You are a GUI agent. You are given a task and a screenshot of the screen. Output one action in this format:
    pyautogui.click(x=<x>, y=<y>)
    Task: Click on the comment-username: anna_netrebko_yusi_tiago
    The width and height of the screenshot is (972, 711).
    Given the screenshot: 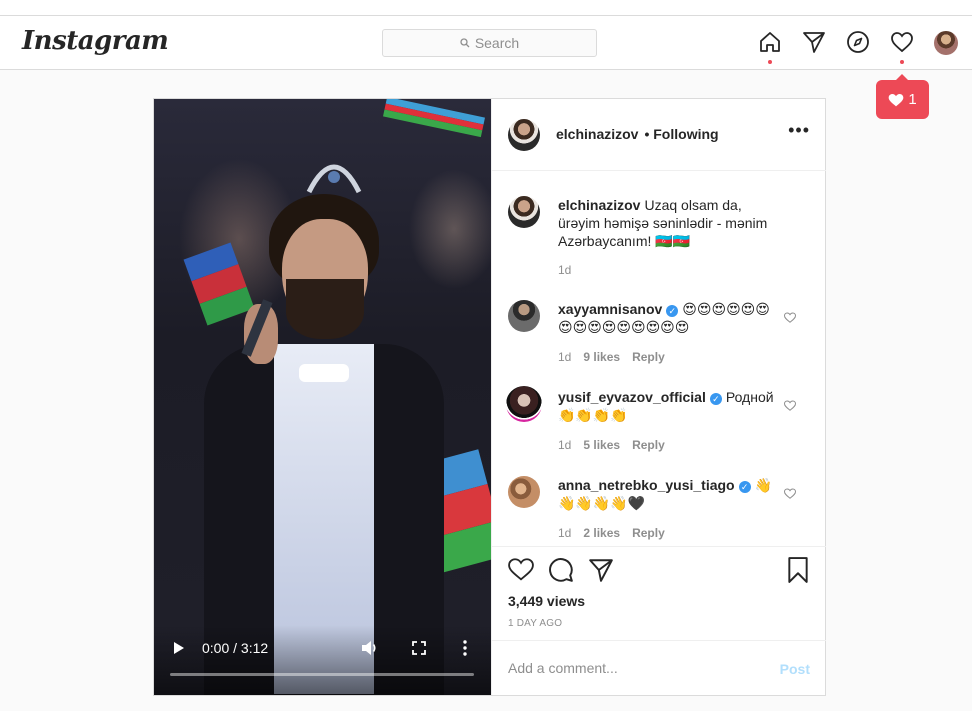 What is the action you would take?
    pyautogui.click(x=646, y=485)
    